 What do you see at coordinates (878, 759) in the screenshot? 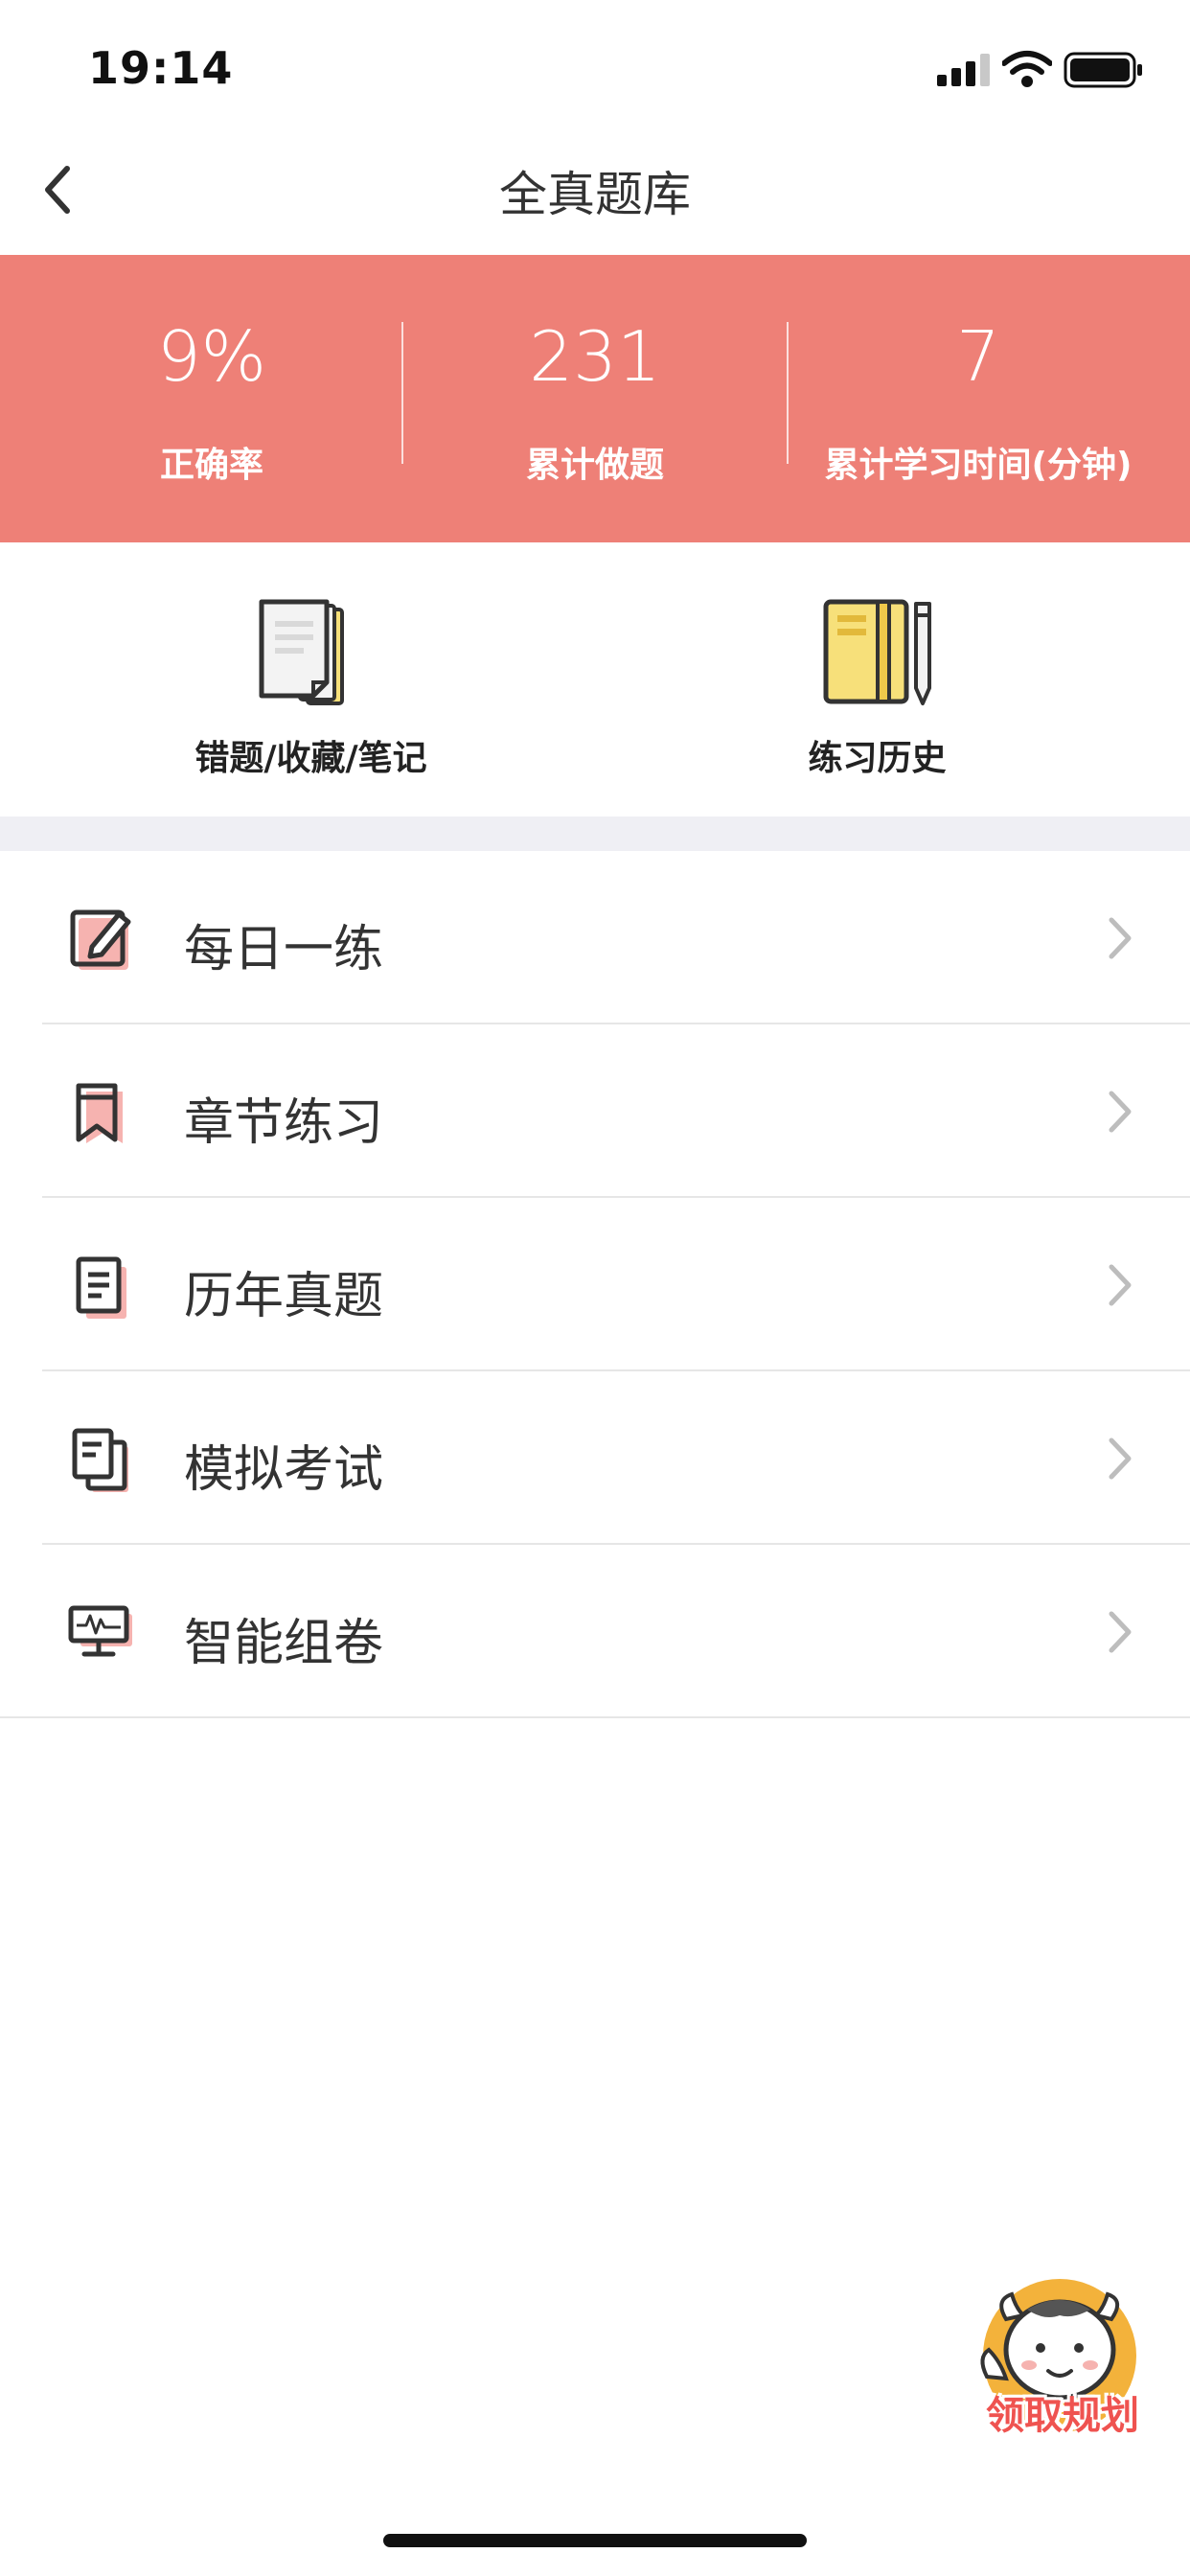
I see `quick-action-label: 练习历史` at bounding box center [878, 759].